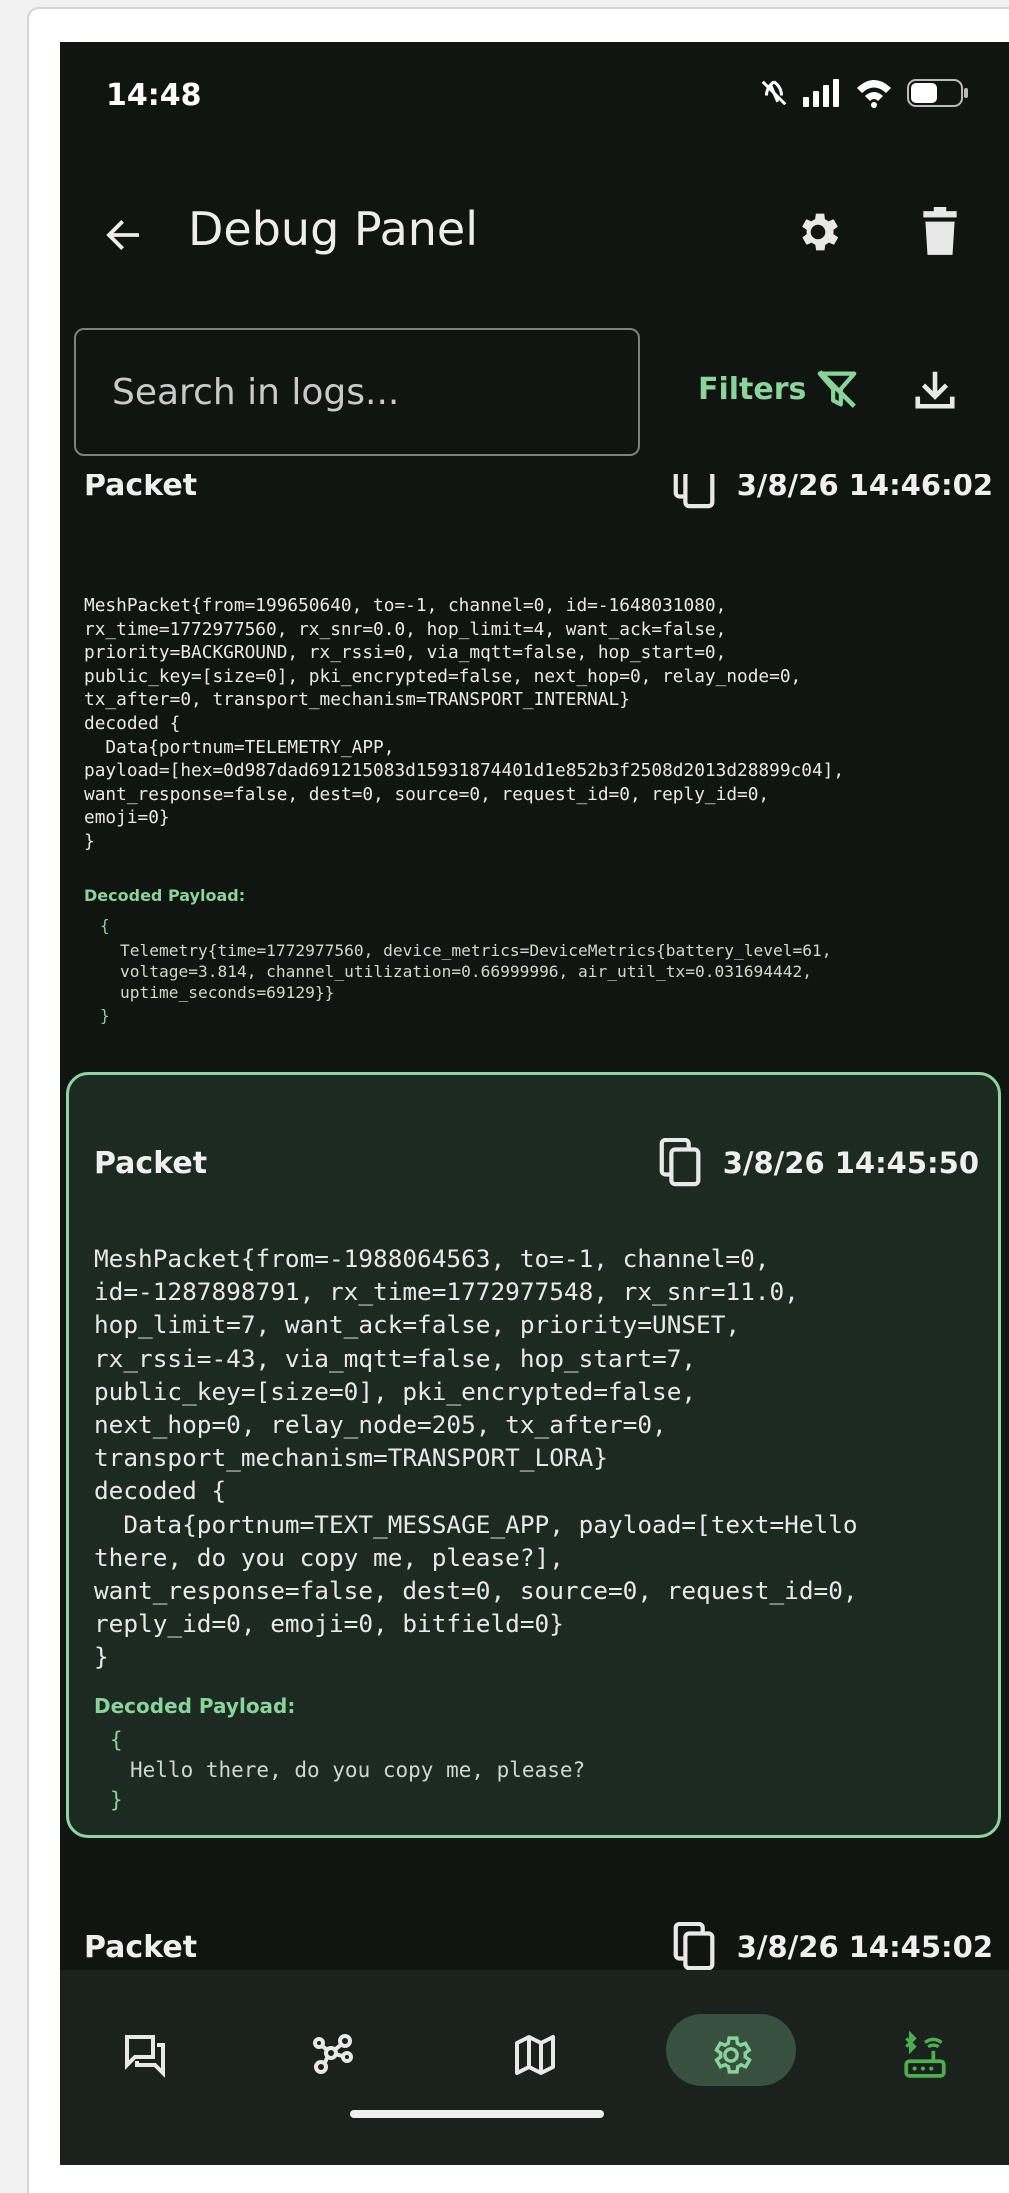  I want to click on home-indicator, so click(477, 2114).